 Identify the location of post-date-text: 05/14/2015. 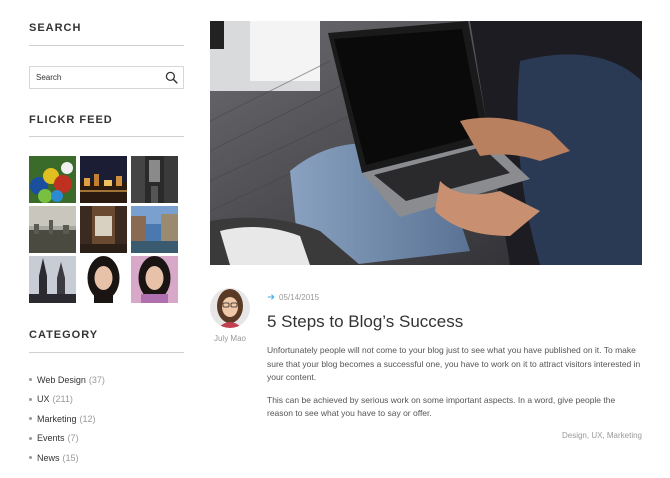
(299, 297).